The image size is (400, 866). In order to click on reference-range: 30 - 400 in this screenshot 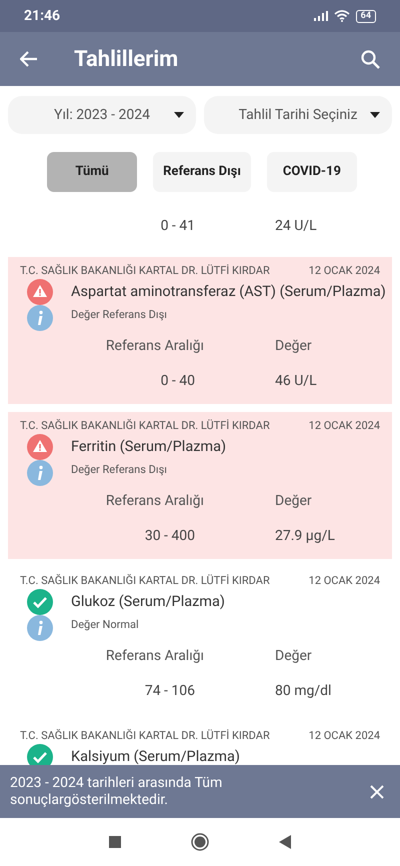, I will do `click(170, 536)`.